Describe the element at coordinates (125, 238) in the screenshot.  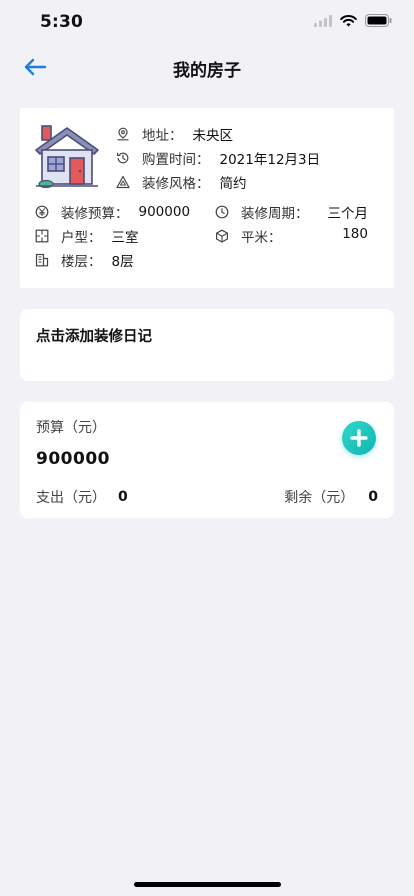
I see `layout-value: 三室` at that location.